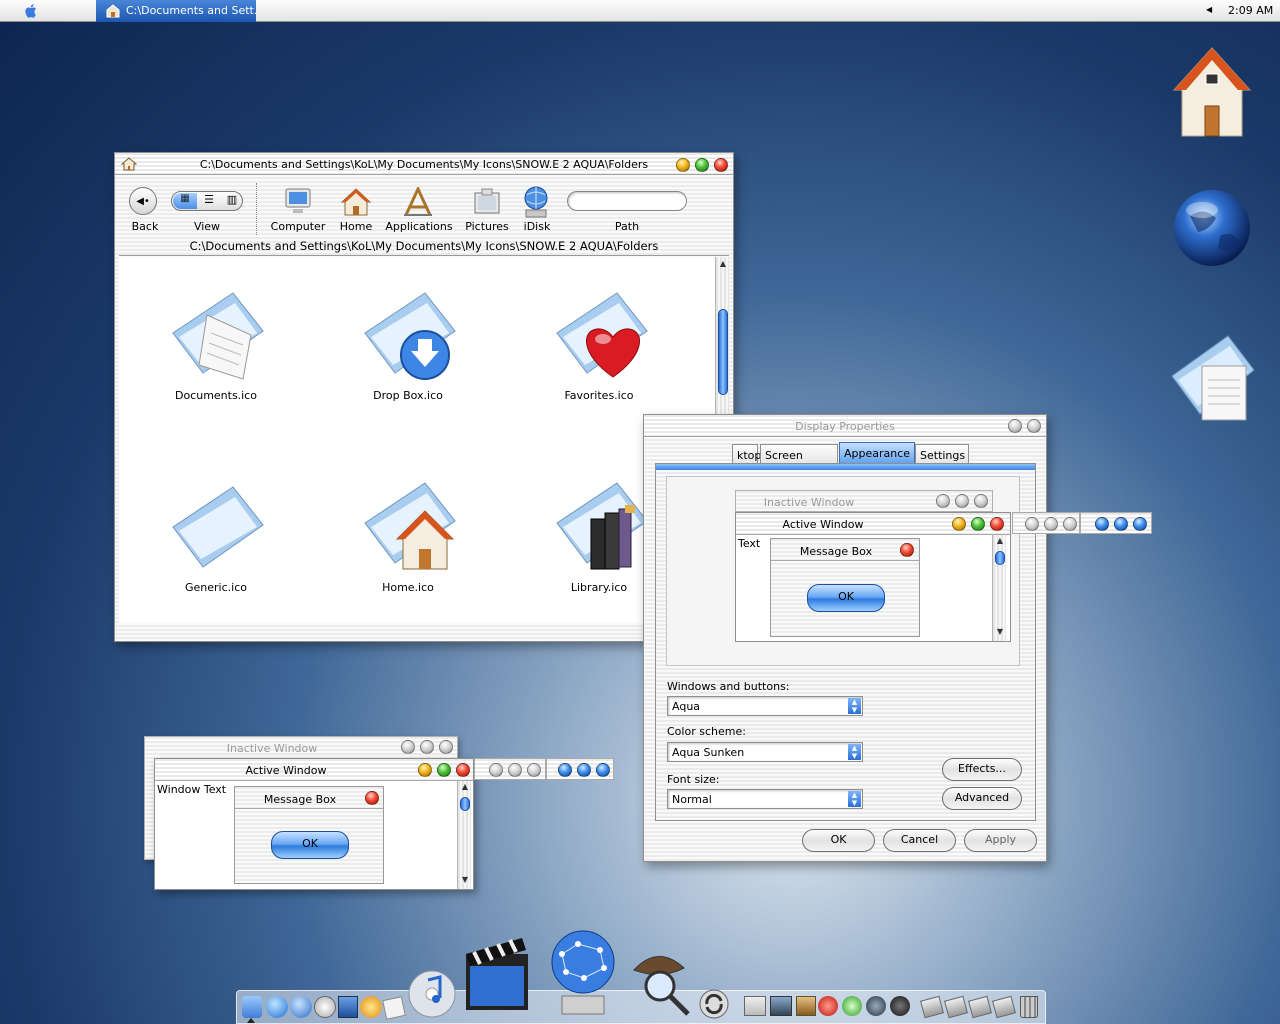 This screenshot has height=1024, width=1280. What do you see at coordinates (799, 459) in the screenshot?
I see `tab-screen-saver: Screen Saver` at bounding box center [799, 459].